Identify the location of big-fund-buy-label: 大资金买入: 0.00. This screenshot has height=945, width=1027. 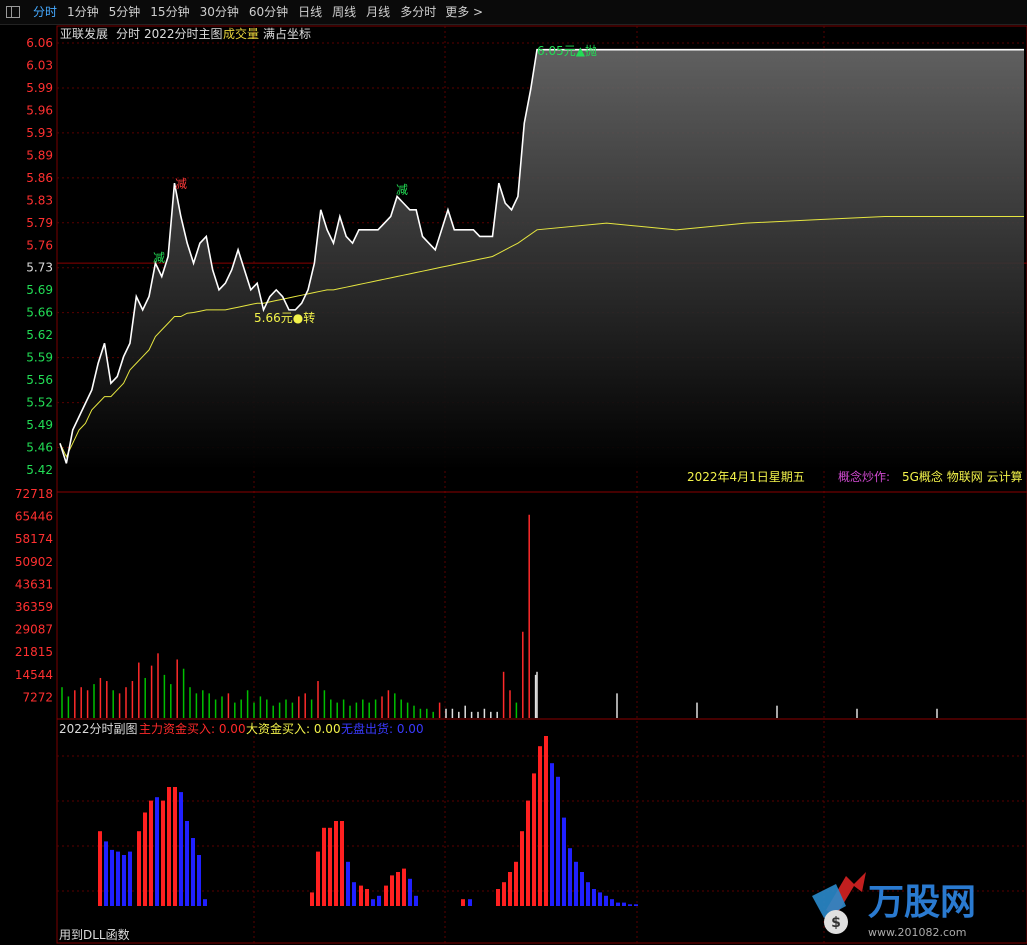
(293, 728).